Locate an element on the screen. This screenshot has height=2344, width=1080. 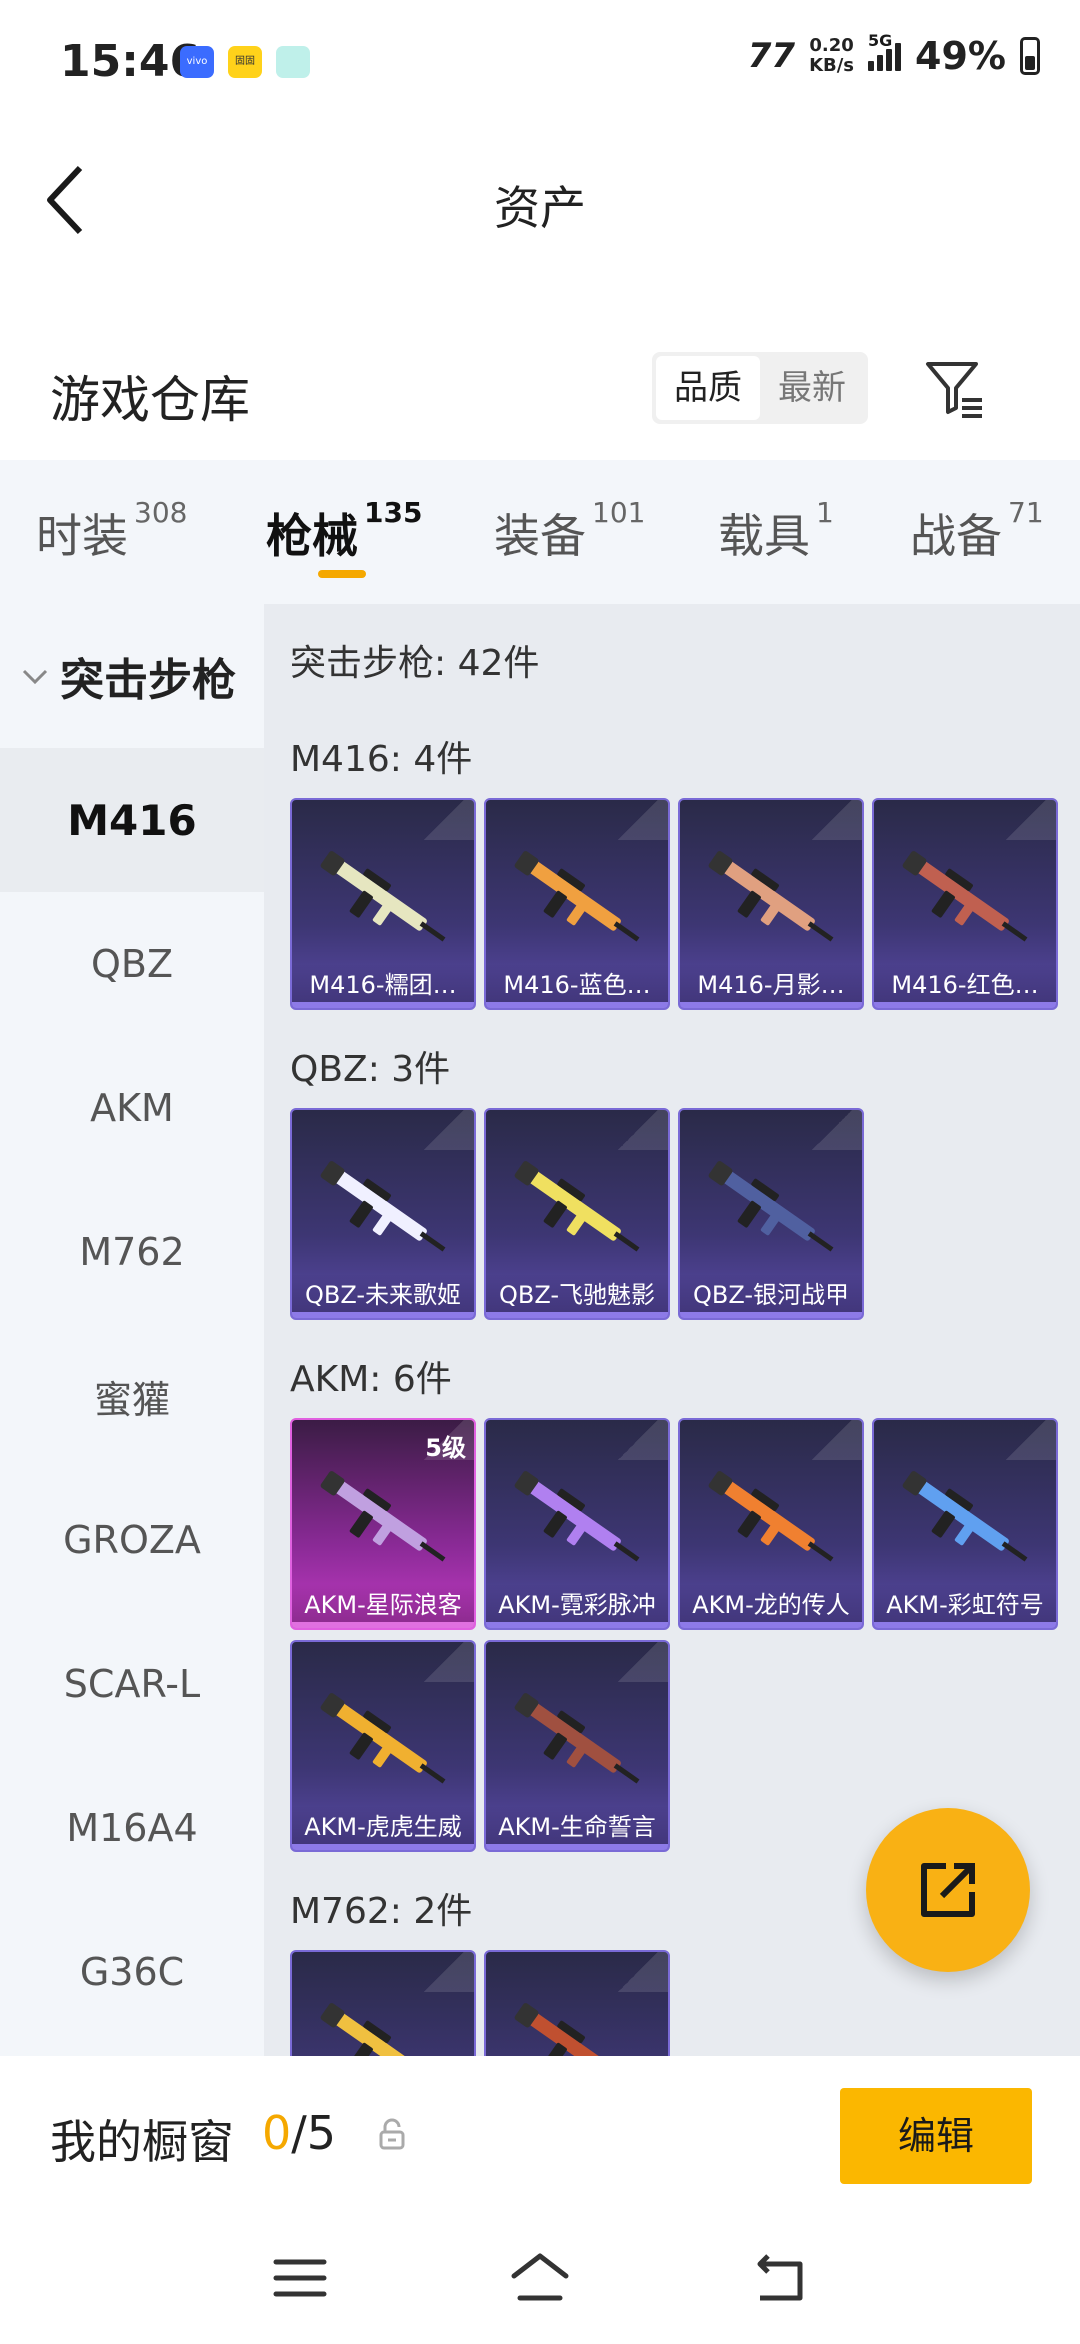
level-badge: 5级 is located at coordinates (445, 1448).